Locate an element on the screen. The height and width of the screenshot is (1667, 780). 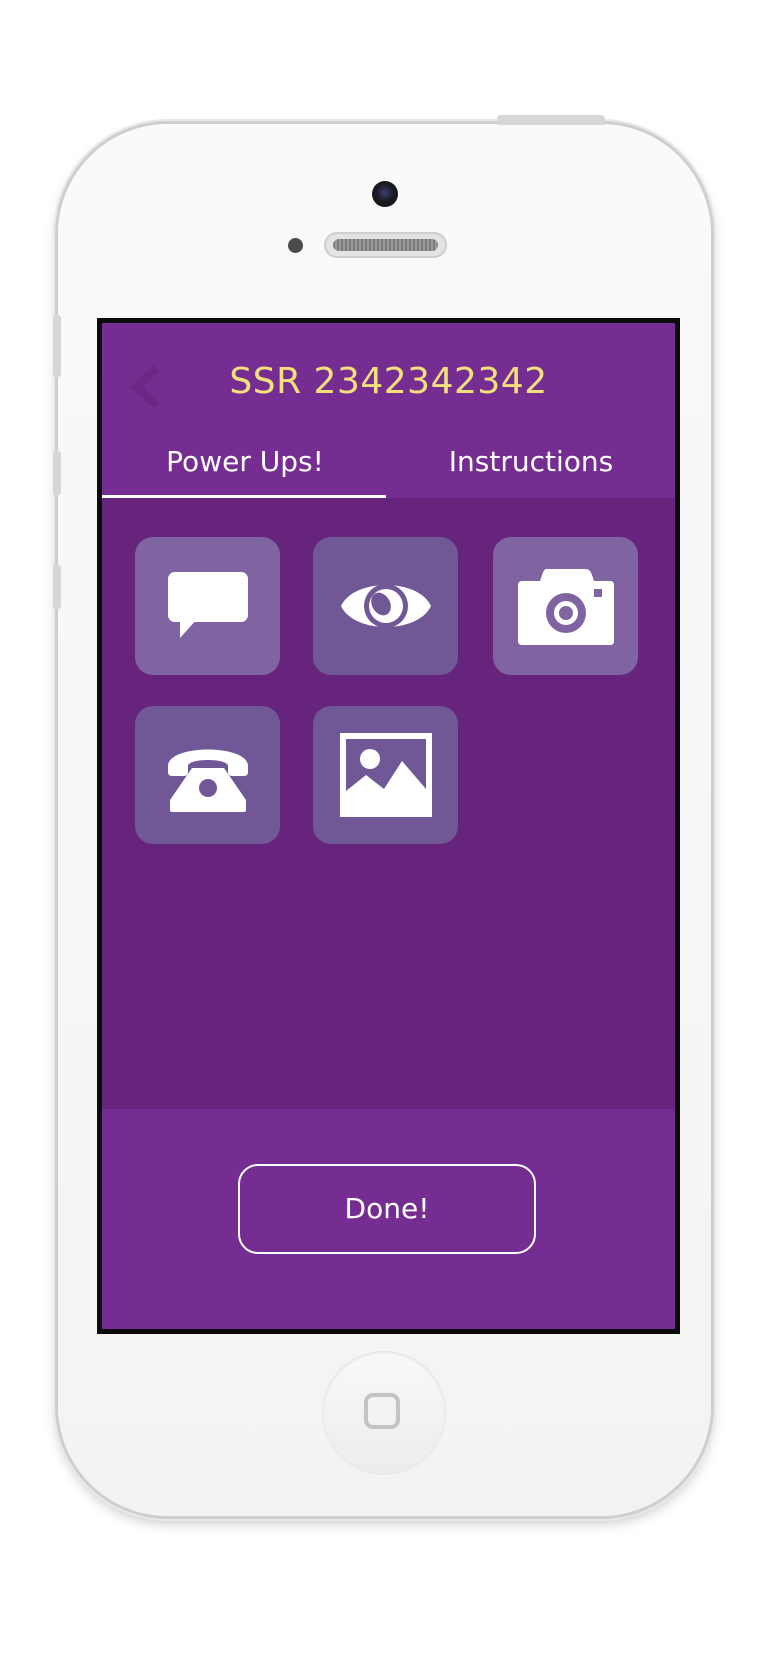
power-up-phone is located at coordinates (207, 775).